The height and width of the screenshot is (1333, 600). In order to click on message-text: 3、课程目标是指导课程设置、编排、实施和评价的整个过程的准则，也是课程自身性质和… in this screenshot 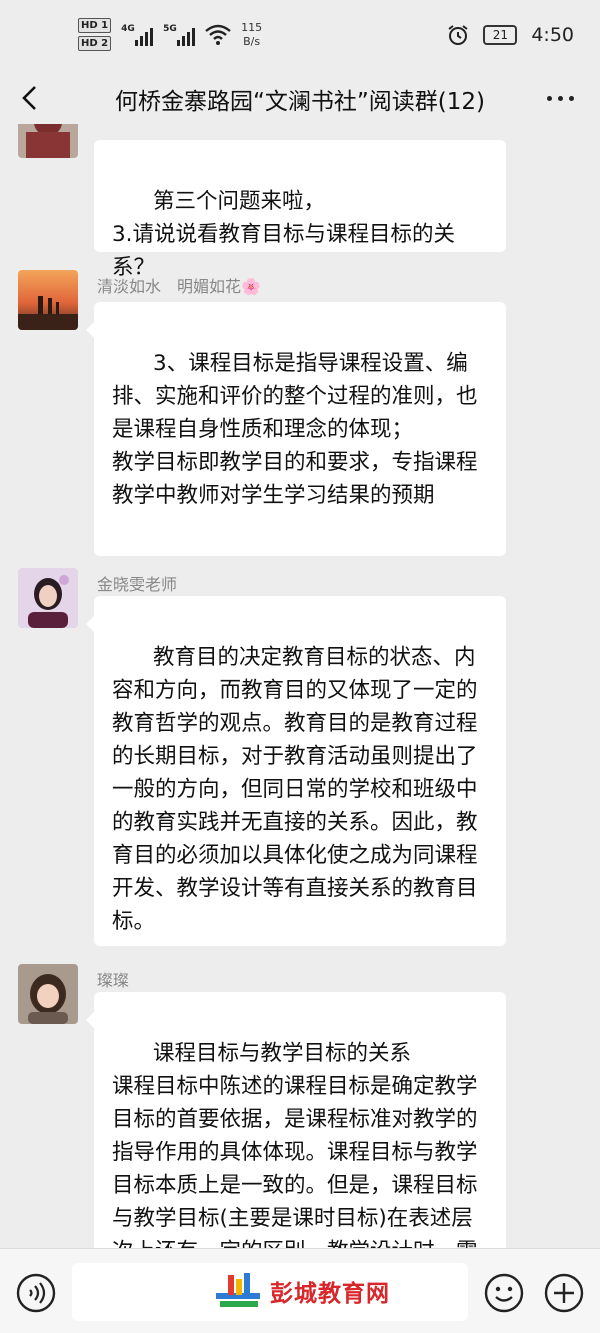, I will do `click(295, 429)`.